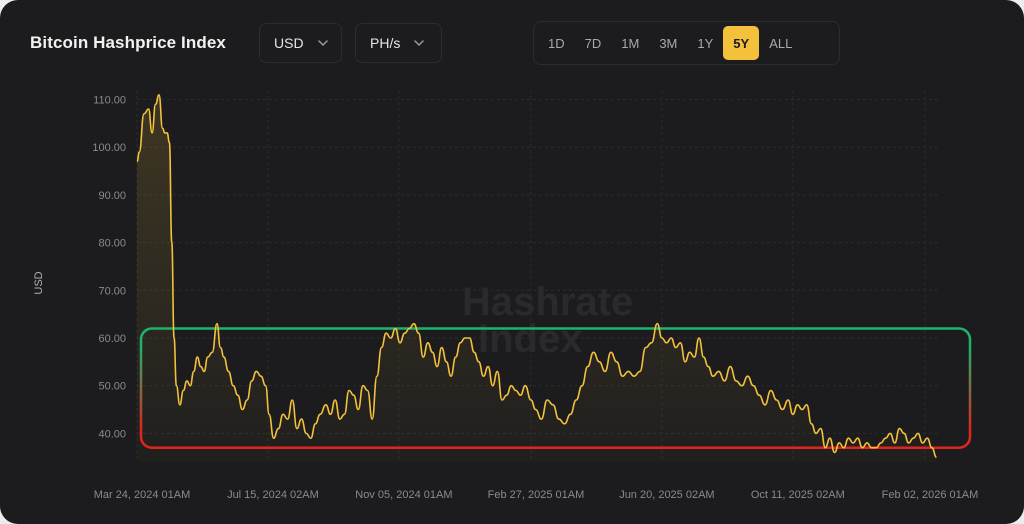  I want to click on y-tick-label: 90.00, so click(112, 196).